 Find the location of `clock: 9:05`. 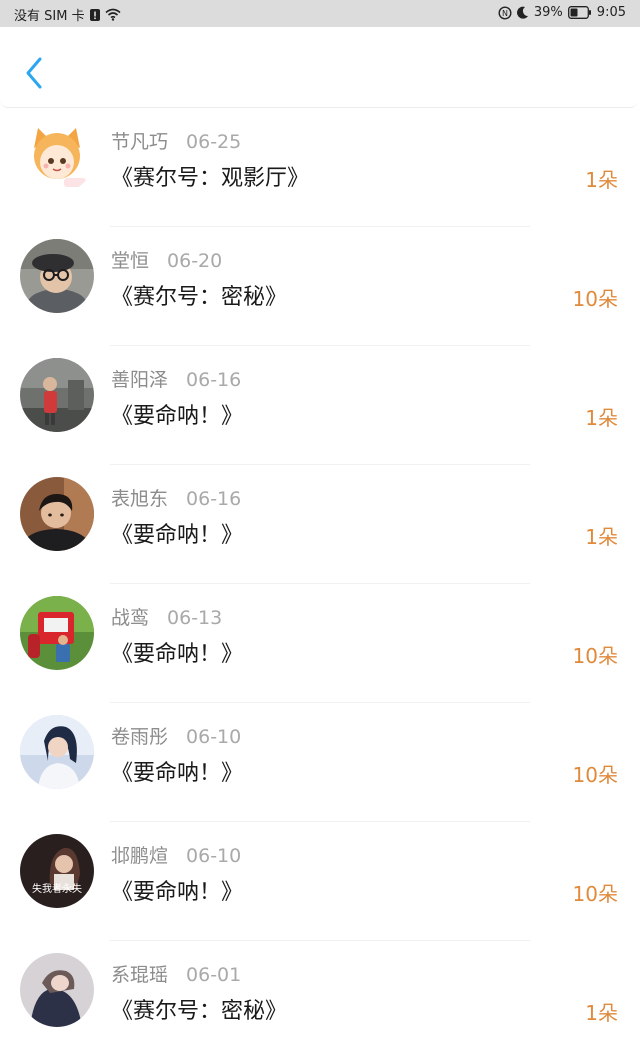

clock: 9:05 is located at coordinates (611, 12).